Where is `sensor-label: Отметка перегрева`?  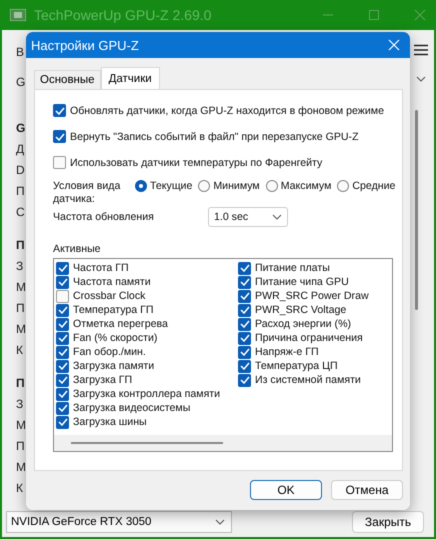
sensor-label: Отметка перегрева is located at coordinates (120, 324).